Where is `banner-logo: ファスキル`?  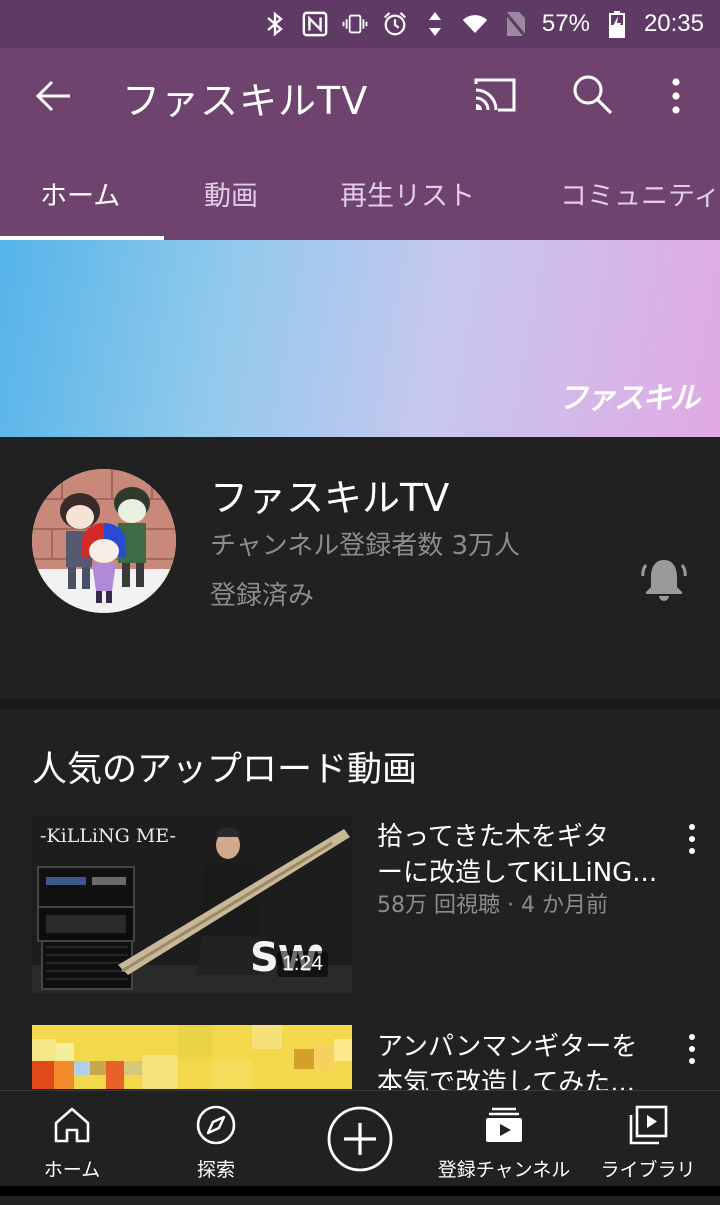
banner-logo: ファスキル is located at coordinates (629, 398).